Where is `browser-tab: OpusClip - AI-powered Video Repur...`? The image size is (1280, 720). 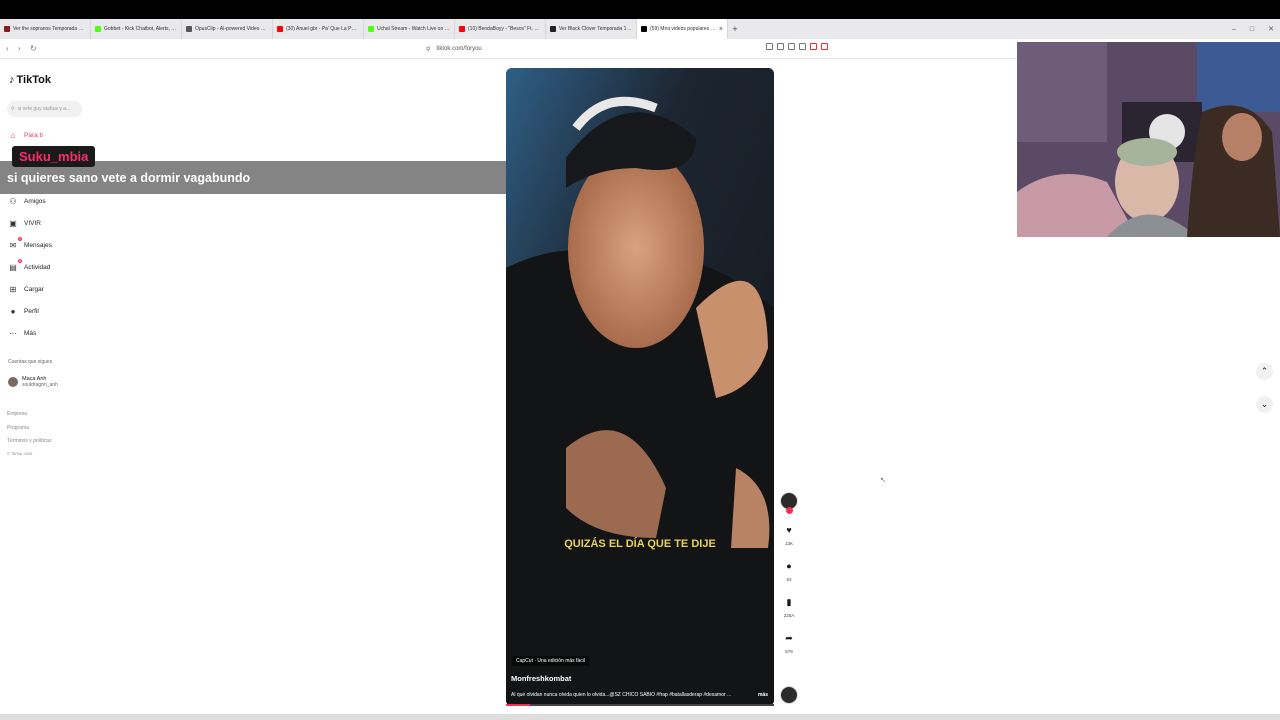 browser-tab: OpusClip - AI-powered Video Repur... is located at coordinates (227, 29).